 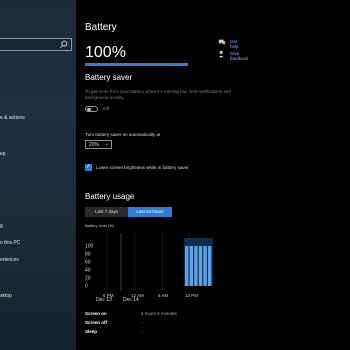 I want to click on battery-percentage: 100%, so click(x=105, y=52).